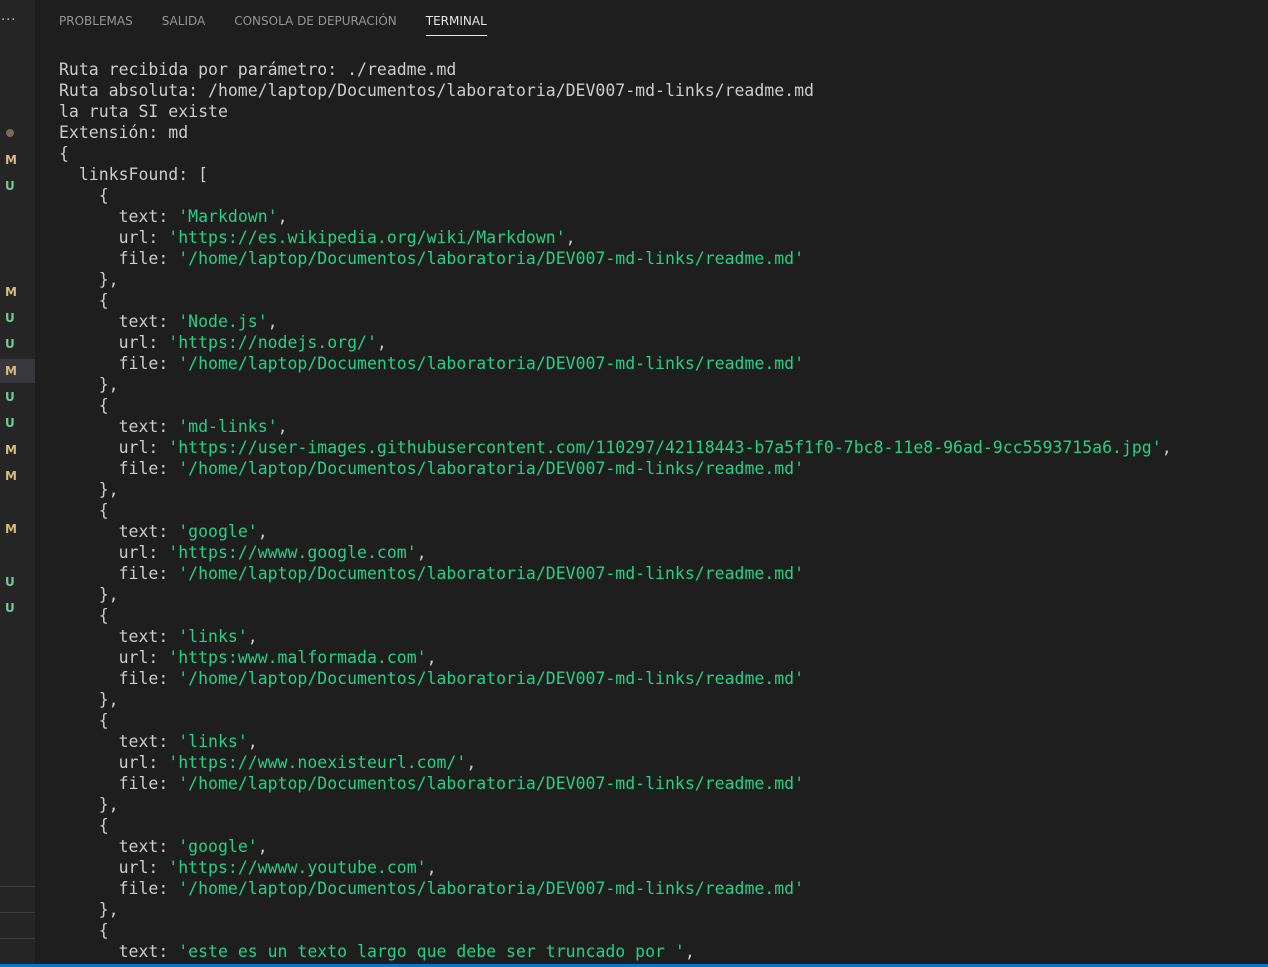  I want to click on terminal-line: Extensión: md, so click(124, 132).